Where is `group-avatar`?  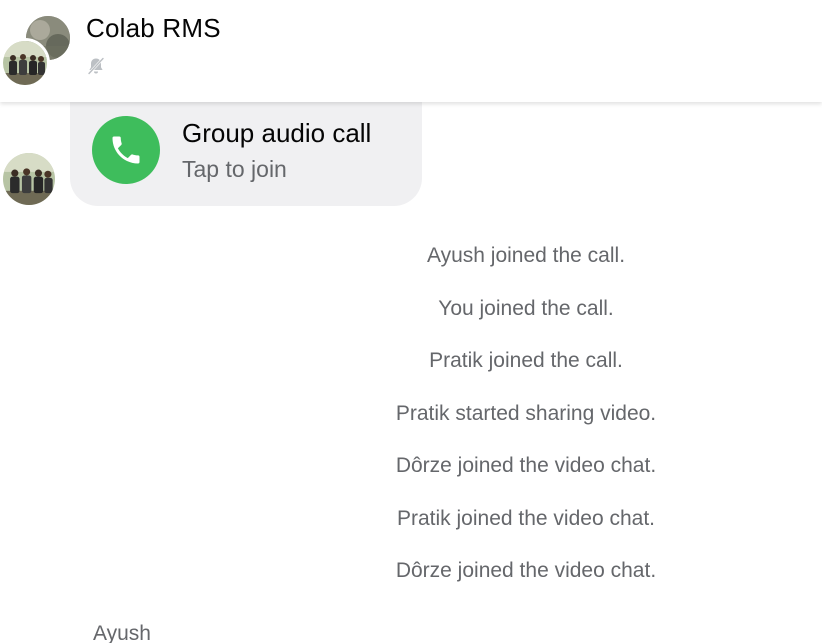
group-avatar is located at coordinates (38, 50).